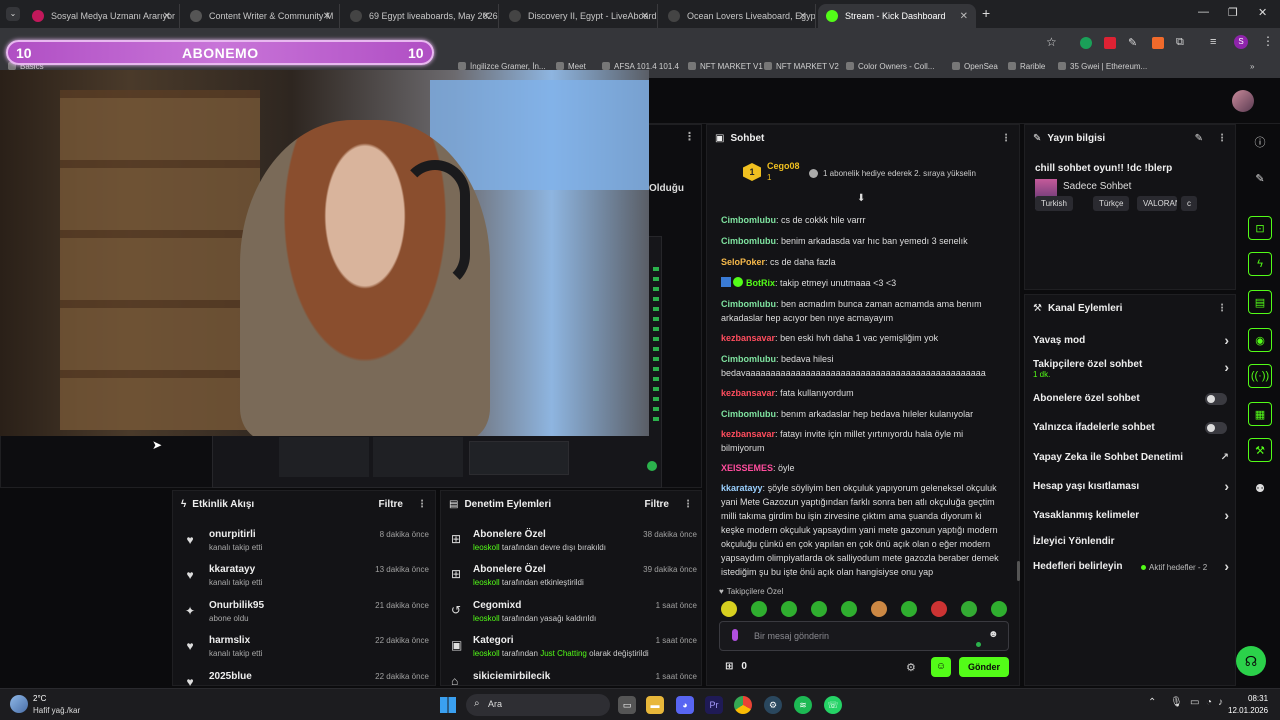  What do you see at coordinates (911, 667) in the screenshot?
I see `chat-settings-icon: ⚙` at bounding box center [911, 667].